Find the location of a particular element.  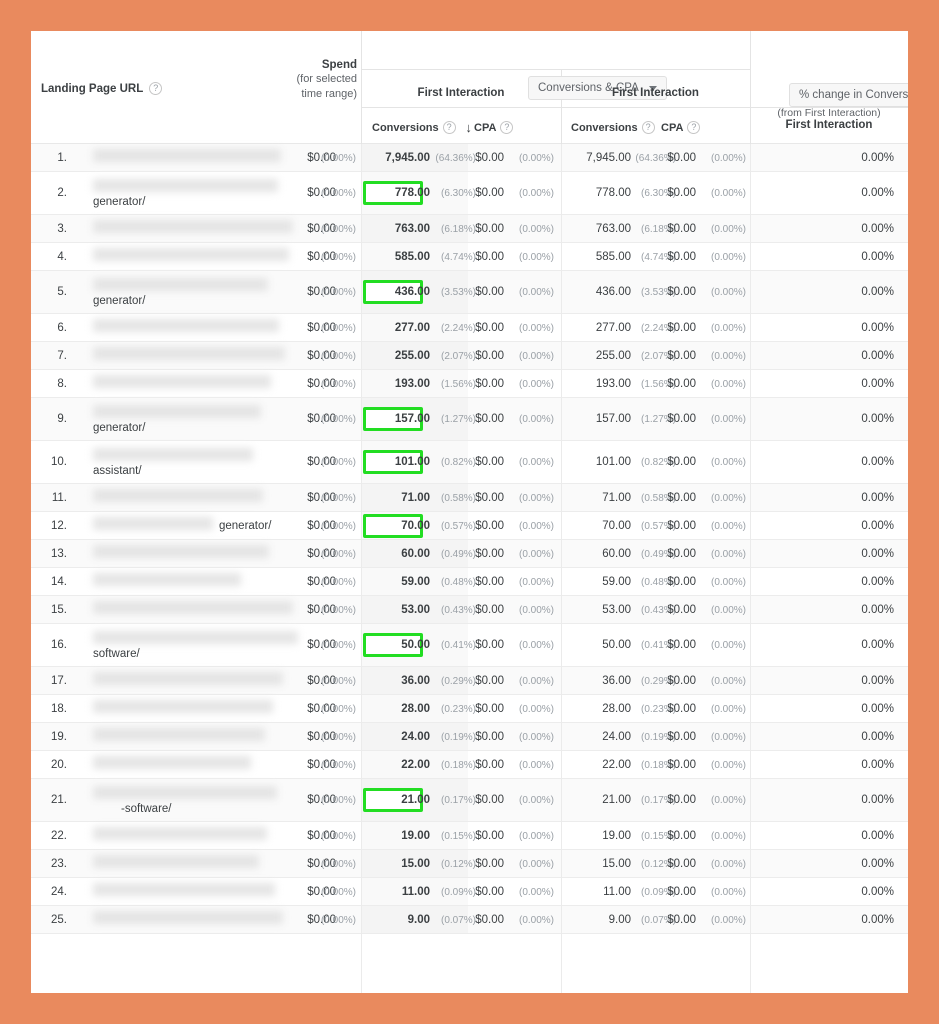

group-header-first-interaction-1: First Interaction is located at coordinates (461, 93).